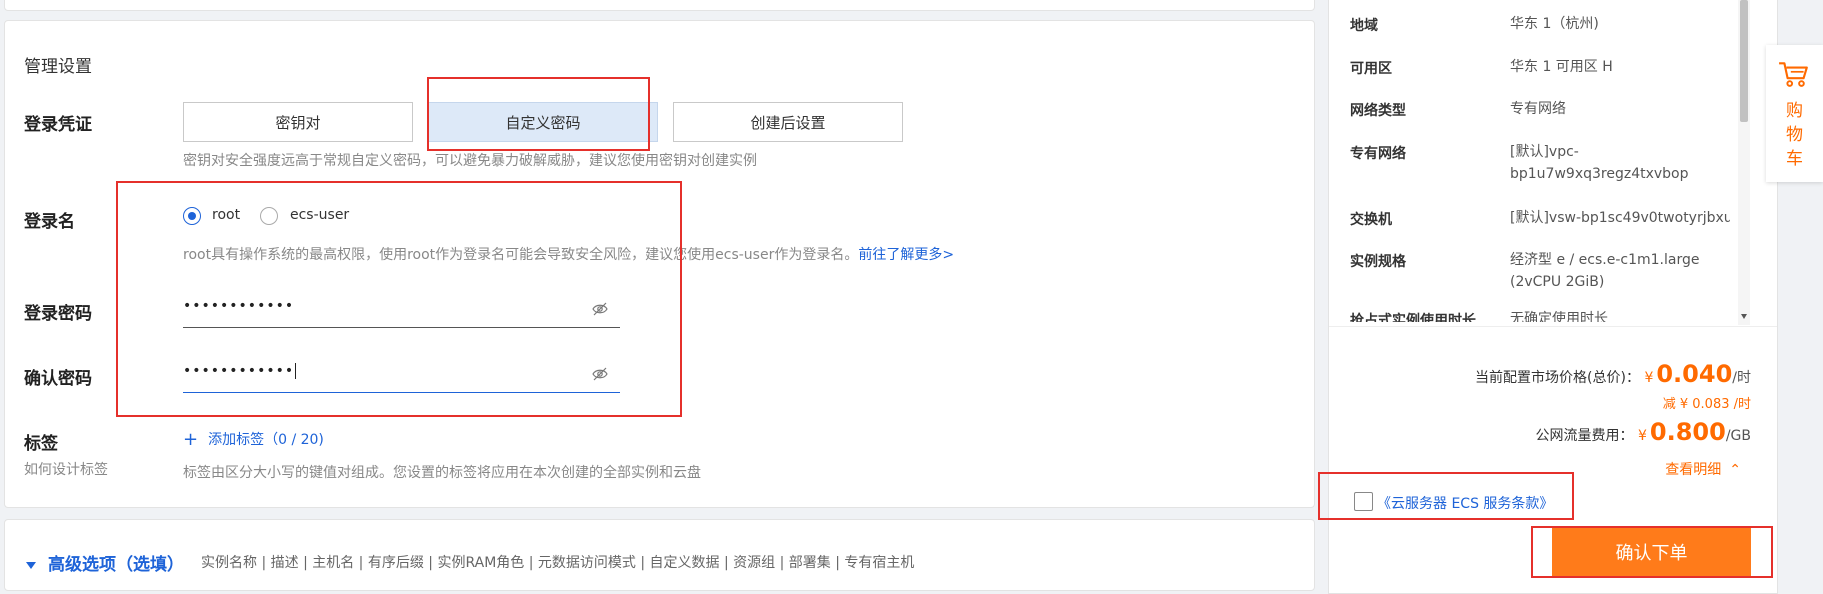  I want to click on summary-key-vswitch: 交换机, so click(1371, 220).